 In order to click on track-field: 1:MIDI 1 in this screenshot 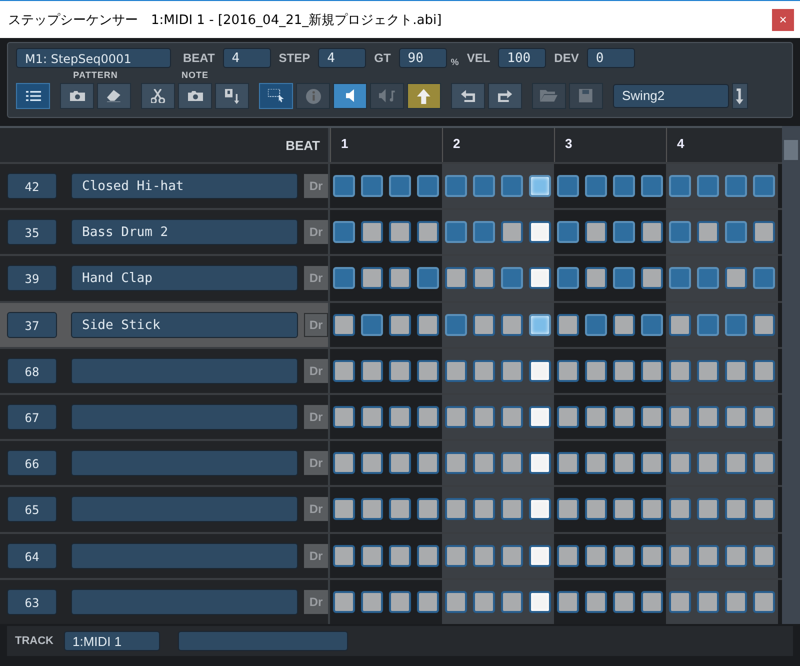, I will do `click(112, 641)`.